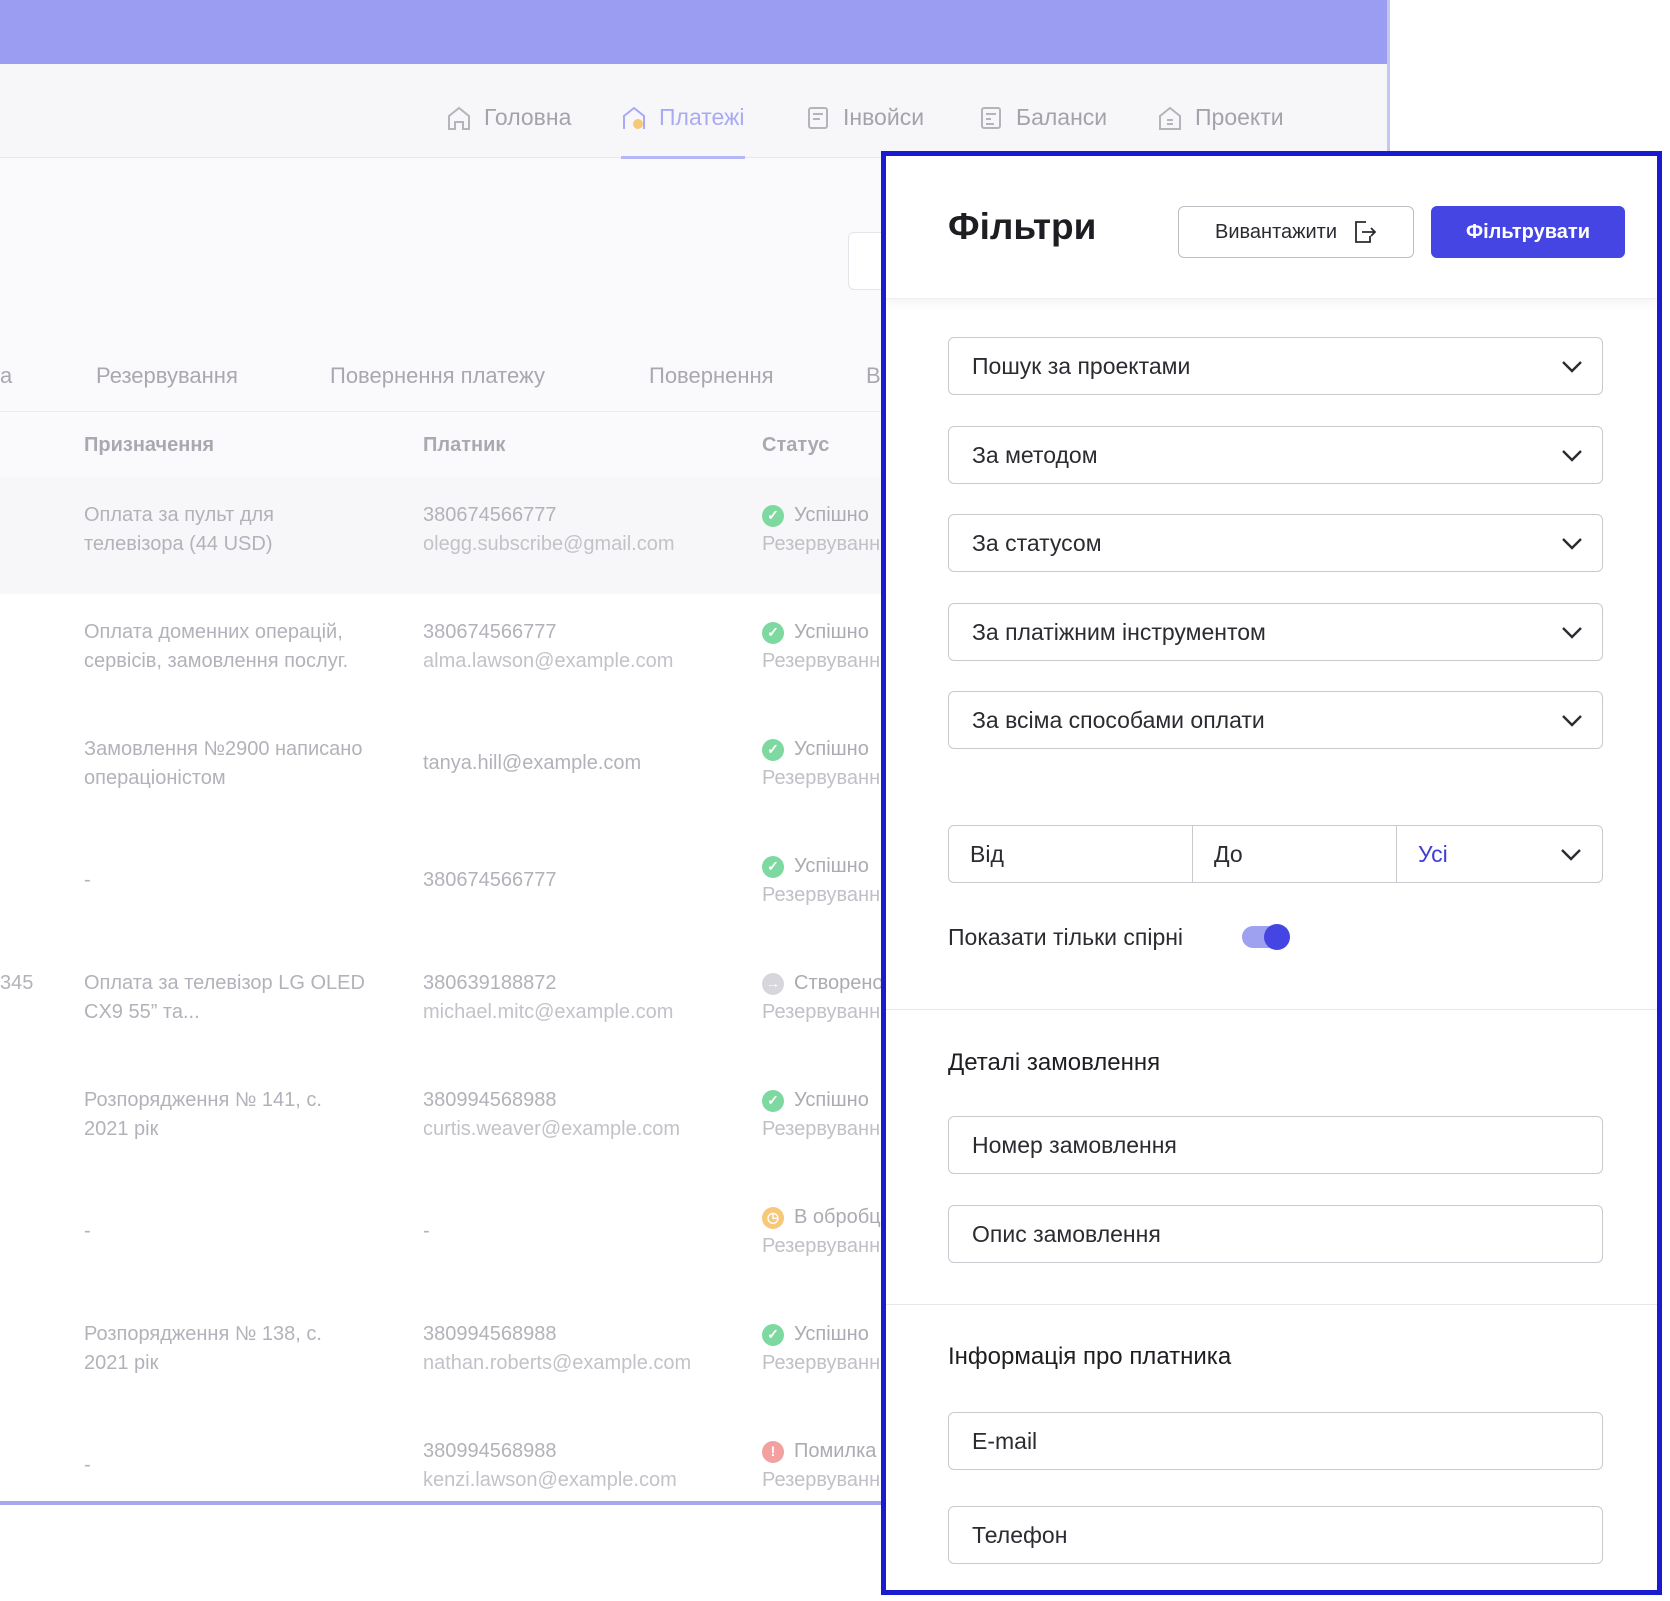  What do you see at coordinates (1220, 130) in the screenshot?
I see `nav-item-projects: Проекти` at bounding box center [1220, 130].